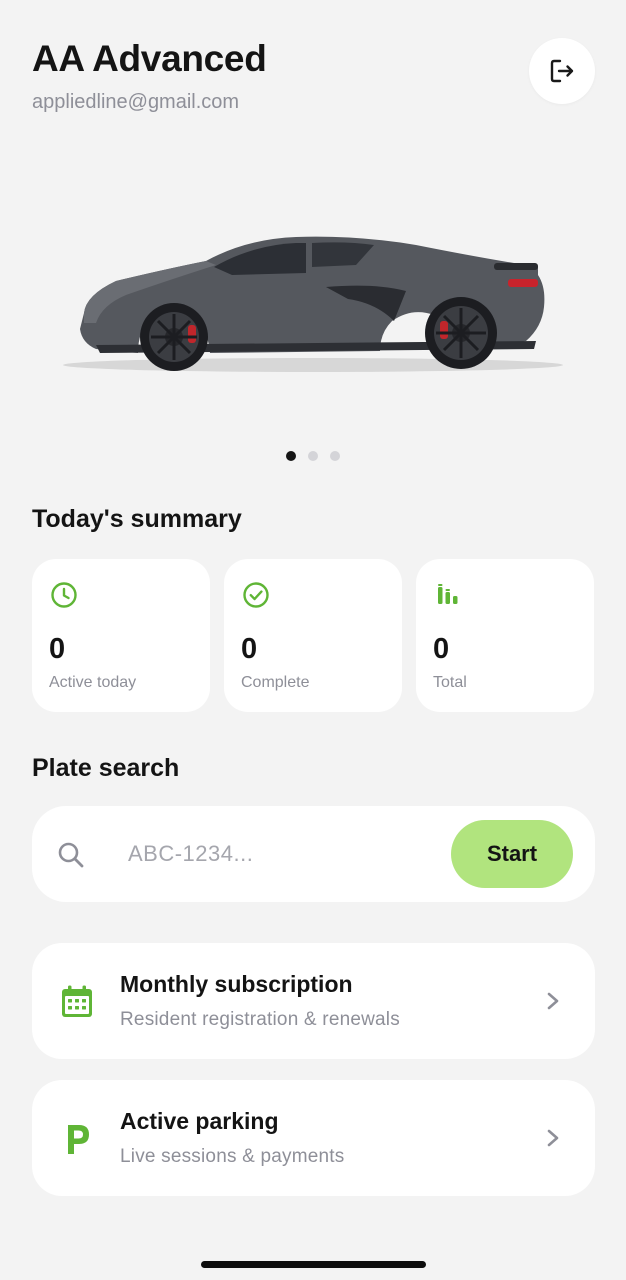 This screenshot has width=626, height=1280. I want to click on summary-card-active: 0 Active today, so click(121, 635).